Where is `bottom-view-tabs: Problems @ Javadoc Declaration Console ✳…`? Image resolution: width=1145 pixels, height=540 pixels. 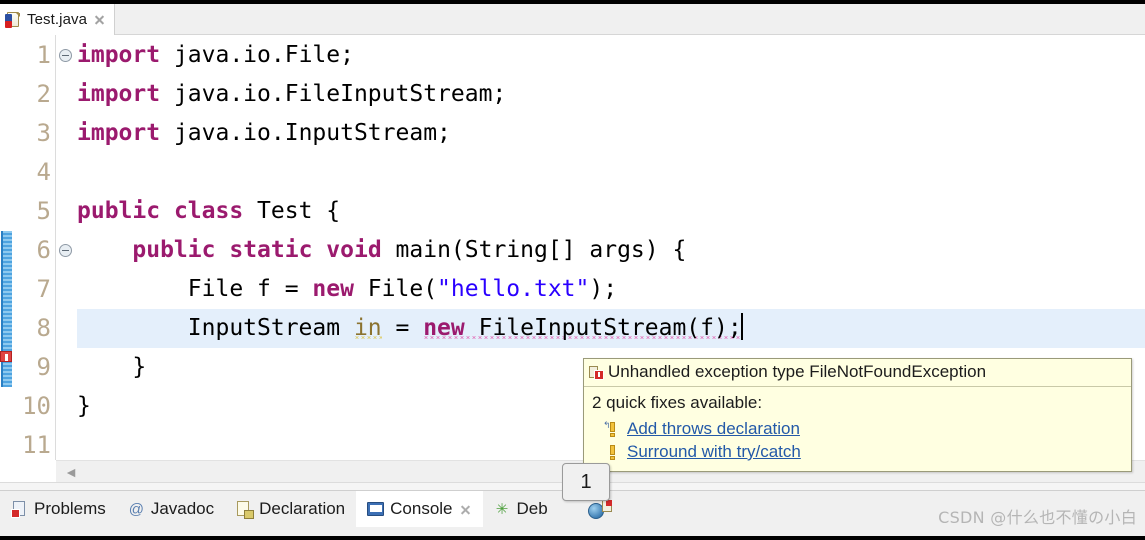 bottom-view-tabs: Problems @ Javadoc Declaration Console ✳… is located at coordinates (279, 509).